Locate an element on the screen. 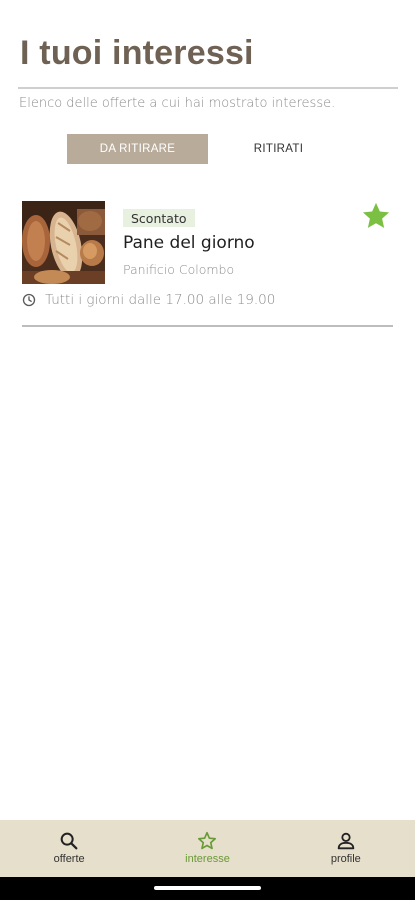 This screenshot has width=415, height=900. nav-label-offerte: offerte is located at coordinates (69, 859).